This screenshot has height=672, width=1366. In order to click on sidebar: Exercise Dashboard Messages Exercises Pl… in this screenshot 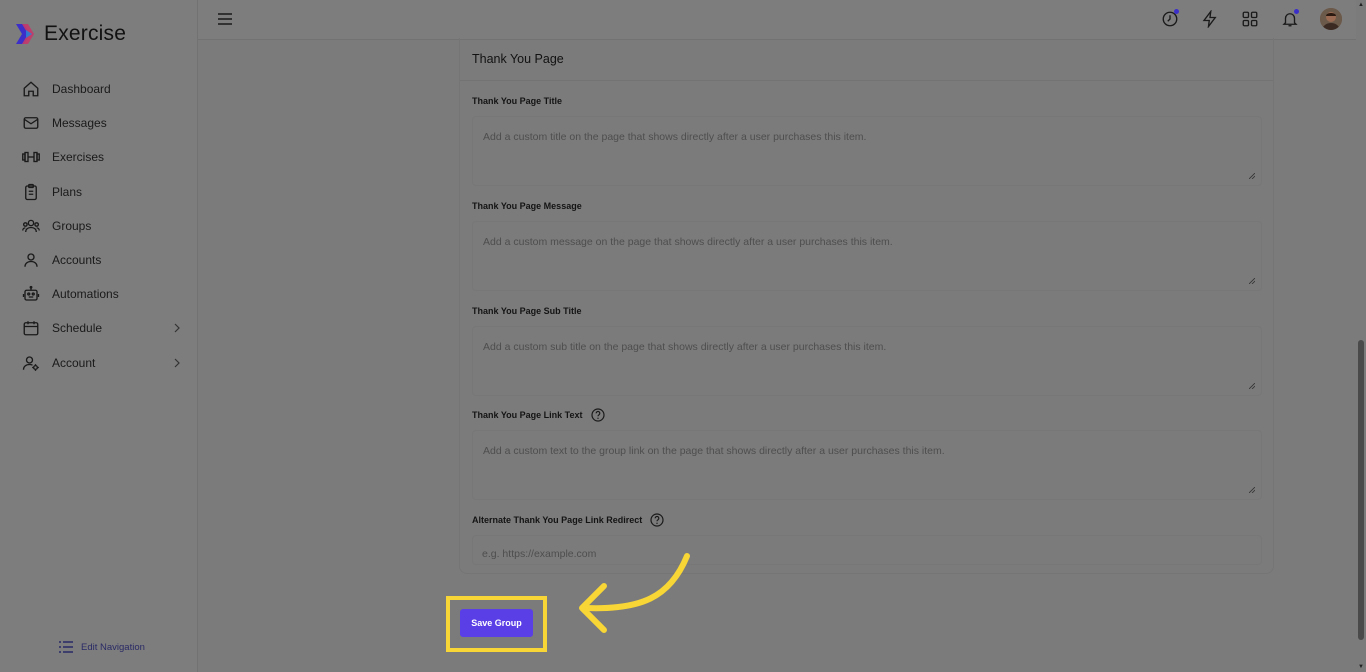, I will do `click(99, 336)`.